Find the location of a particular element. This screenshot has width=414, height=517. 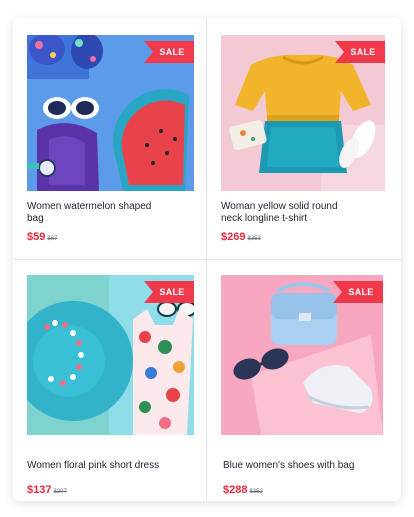

current-price: $137 is located at coordinates (39, 490).